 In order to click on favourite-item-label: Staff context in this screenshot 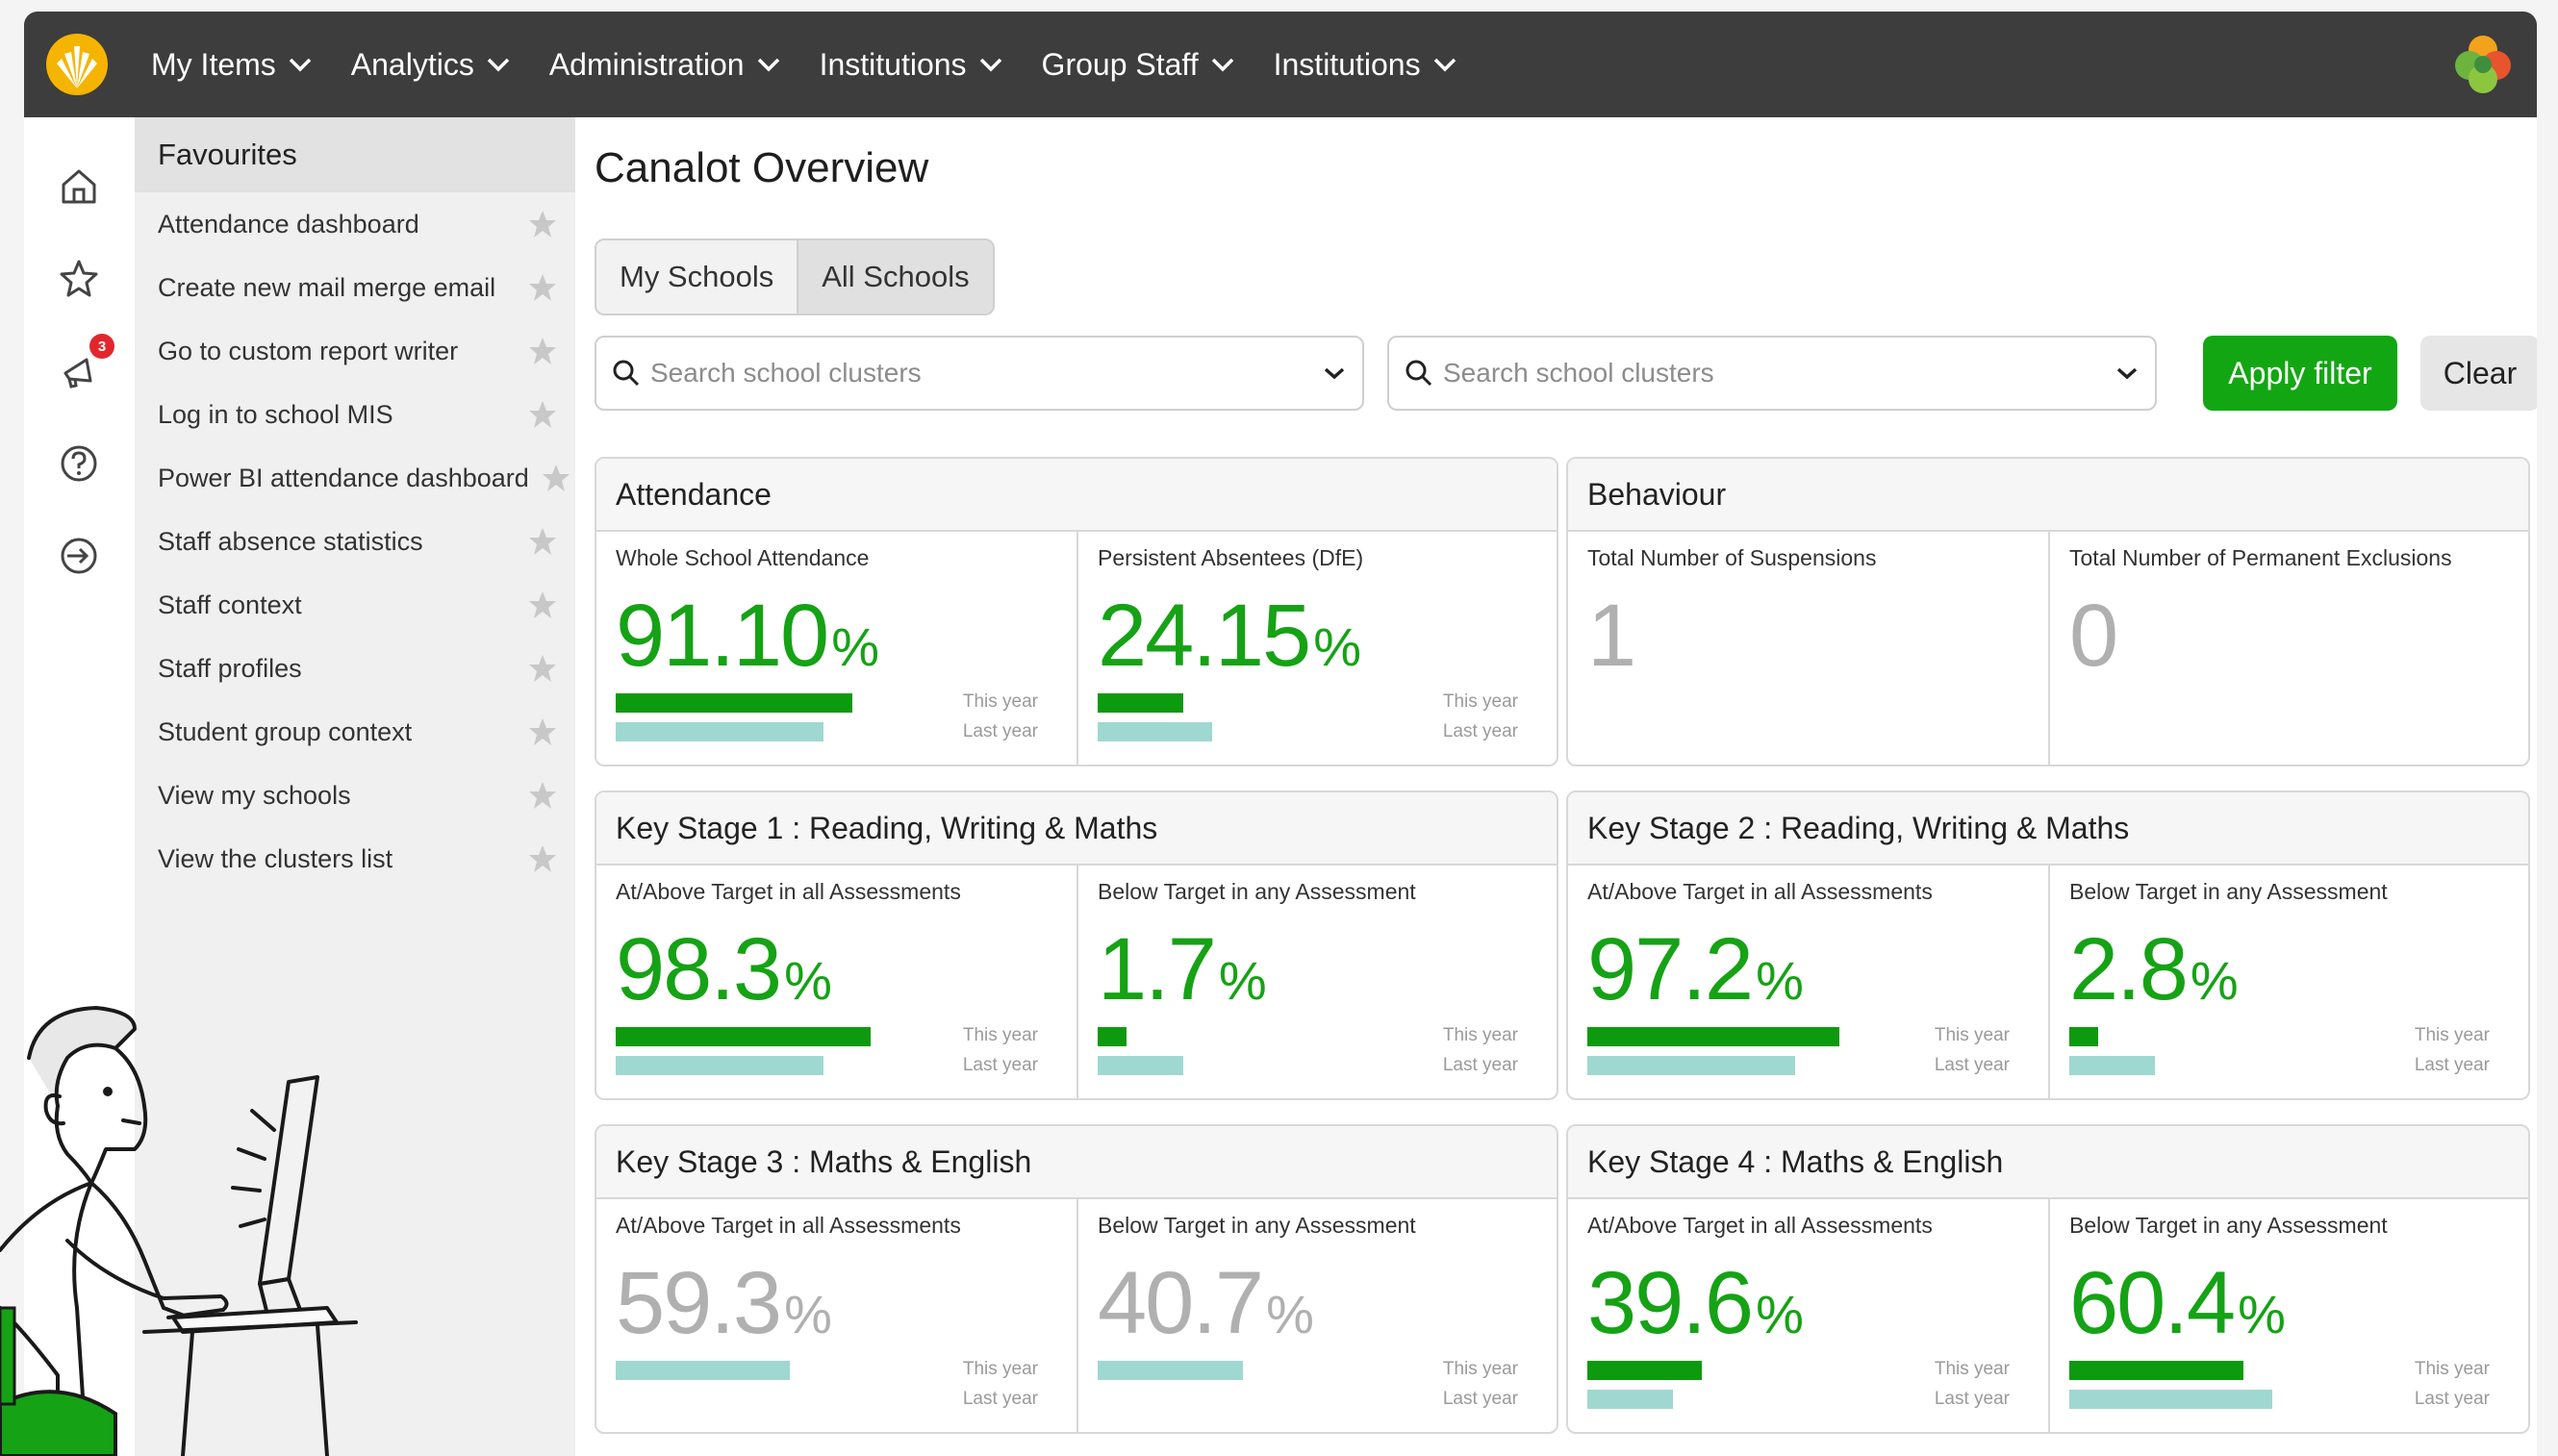, I will do `click(230, 605)`.